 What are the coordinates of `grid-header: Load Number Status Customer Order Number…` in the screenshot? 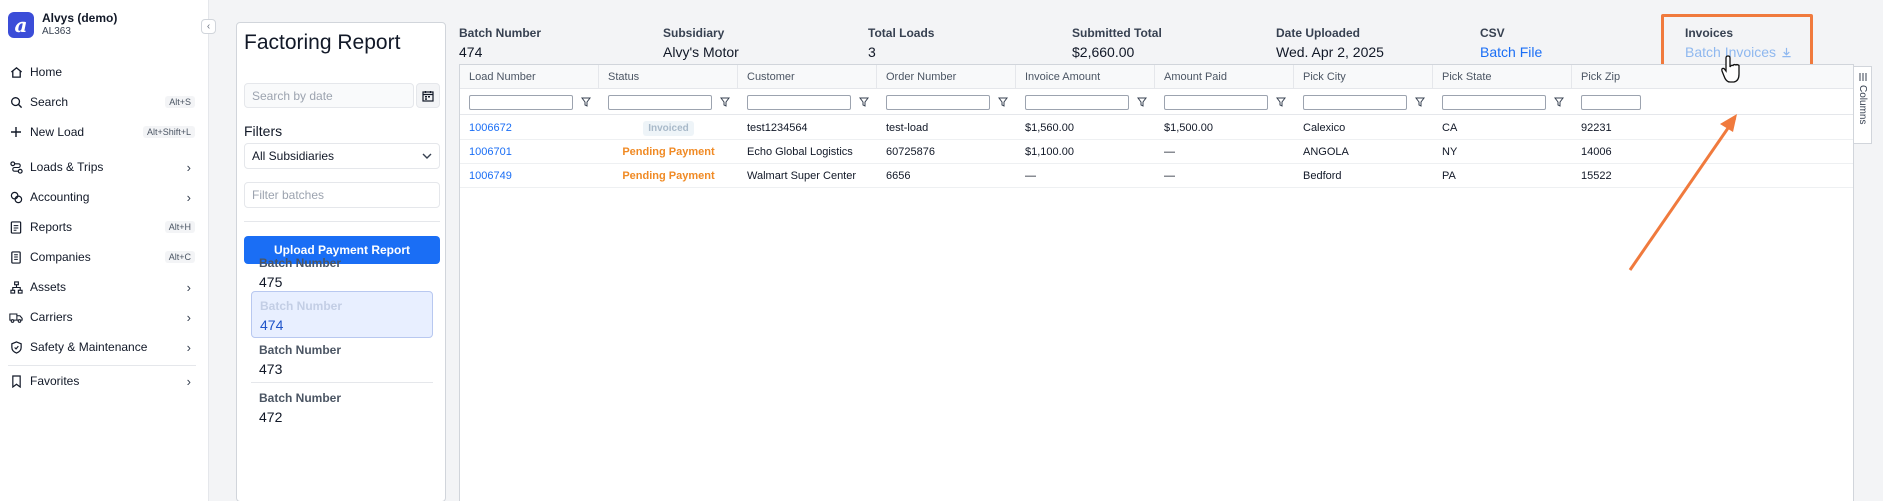 It's located at (1156, 77).